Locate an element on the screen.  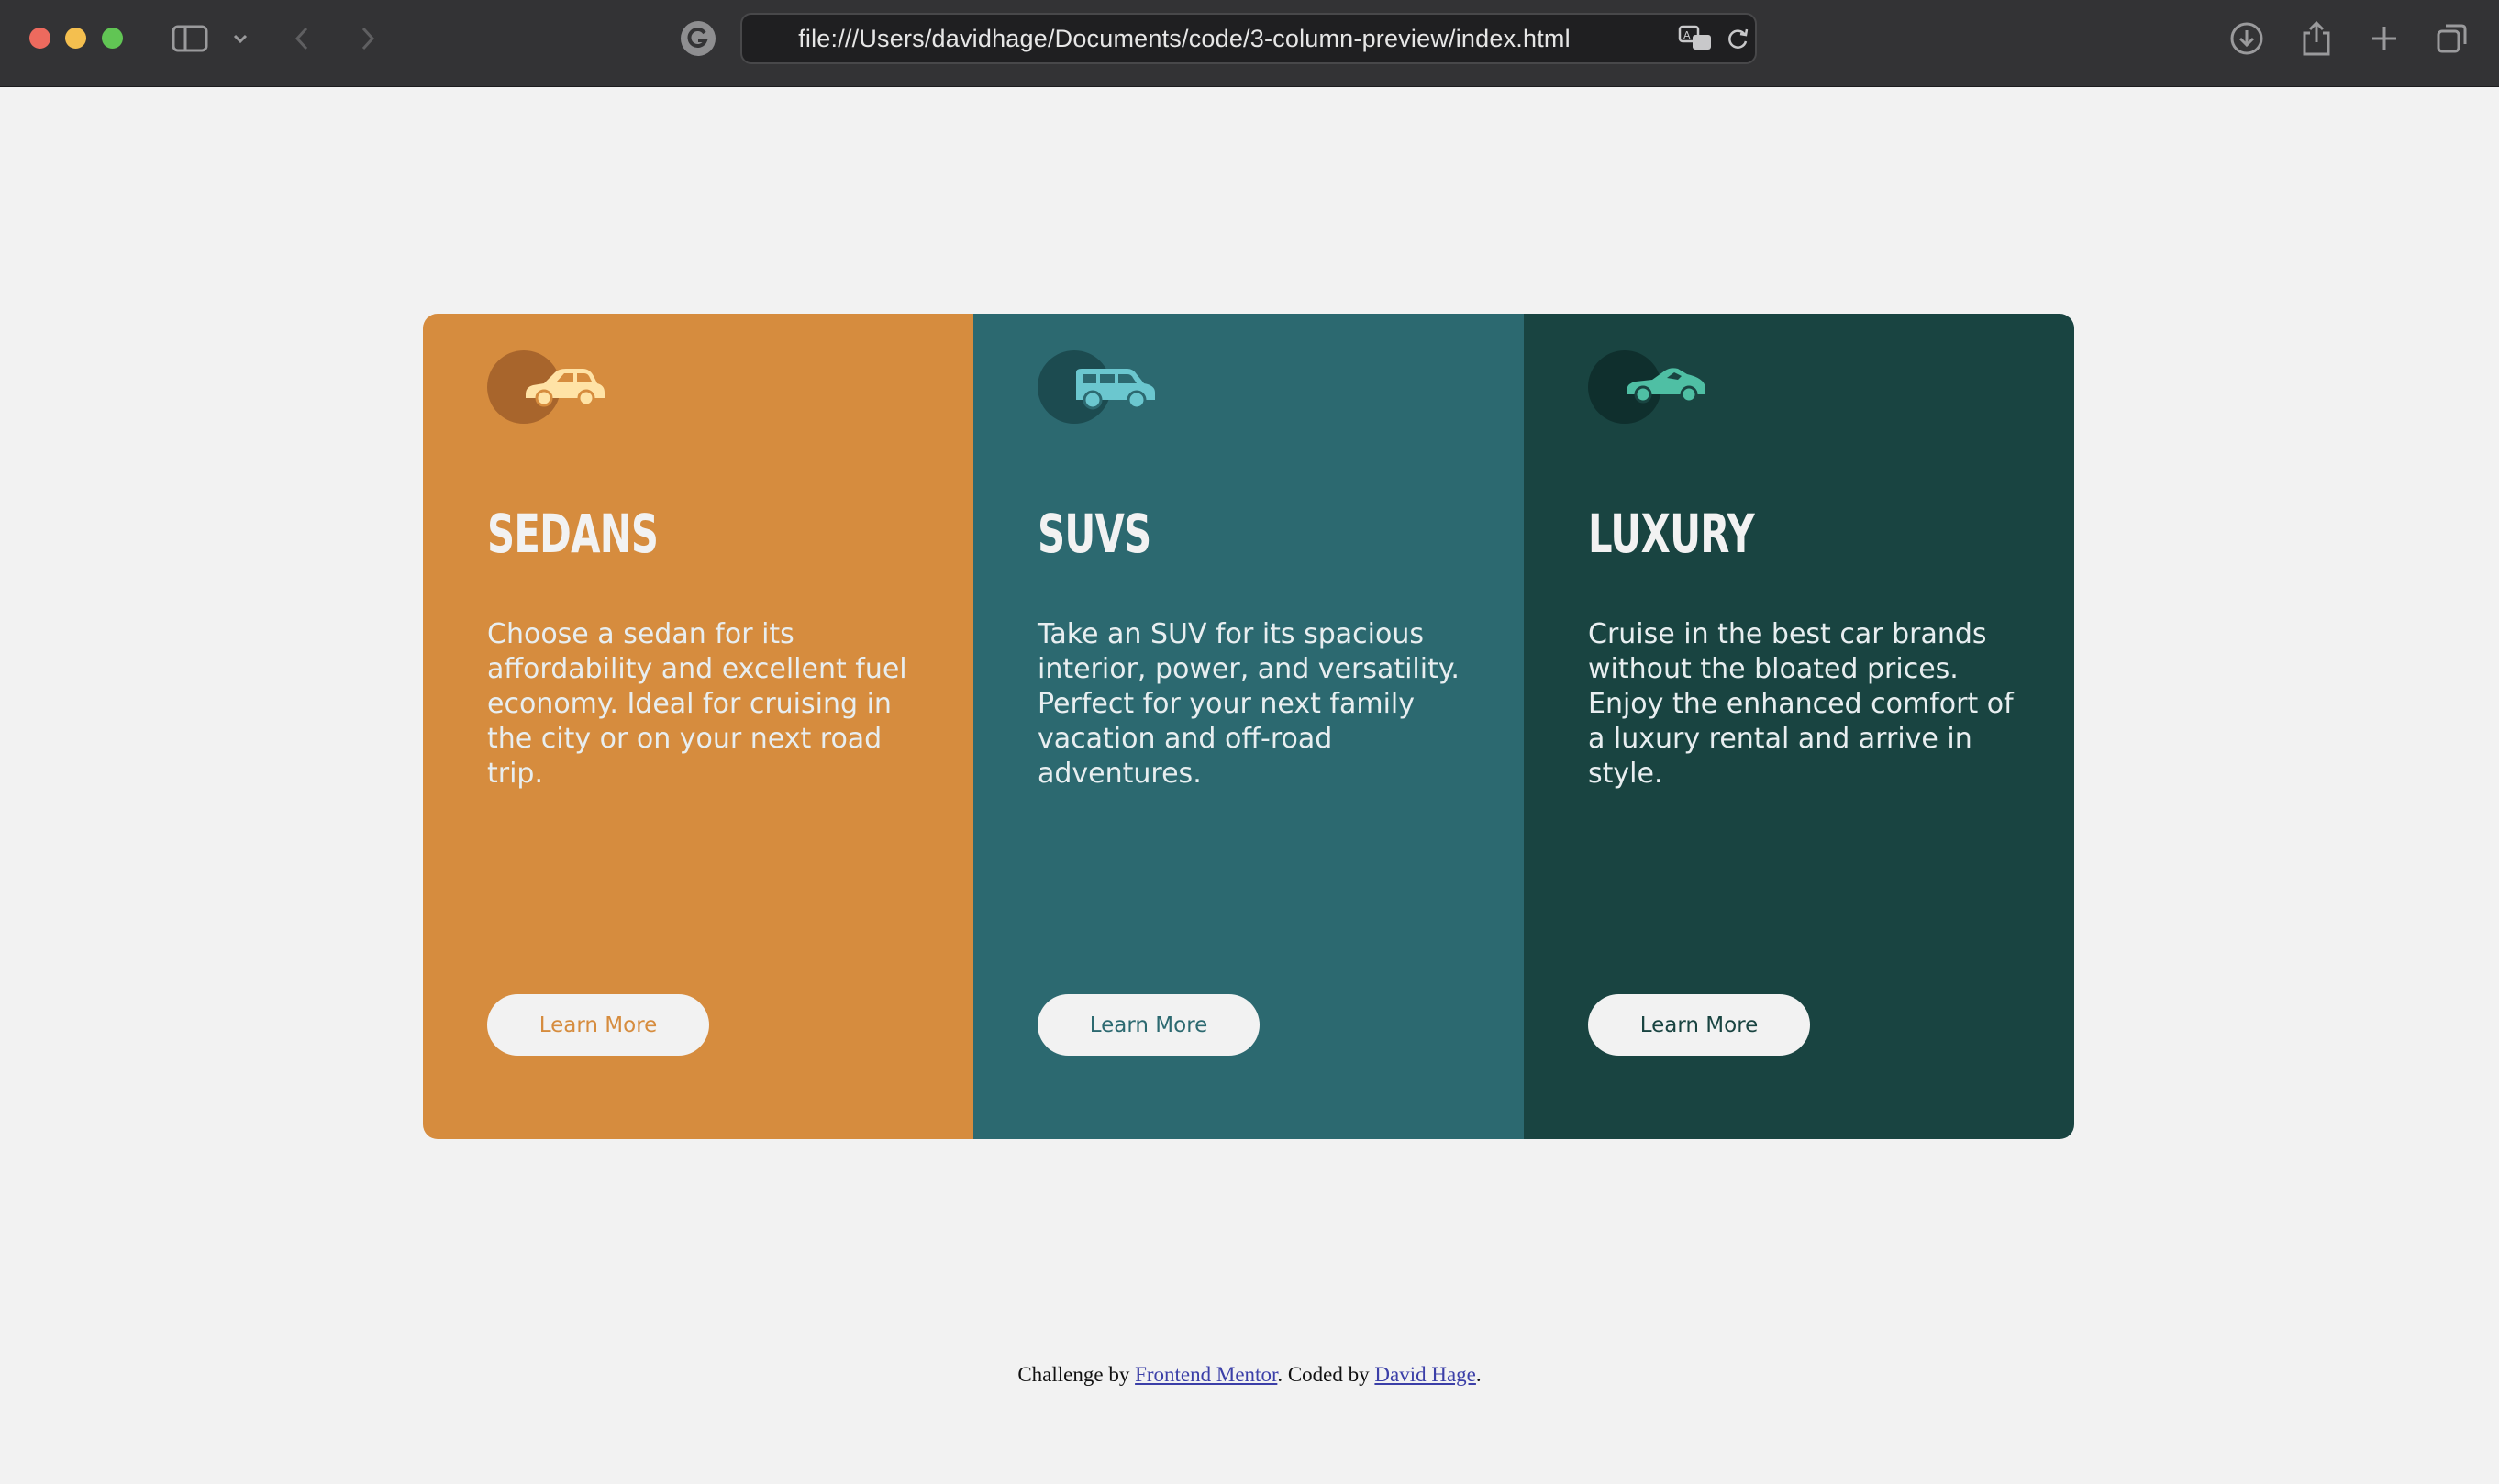
share-icon is located at coordinates (2316, 38).